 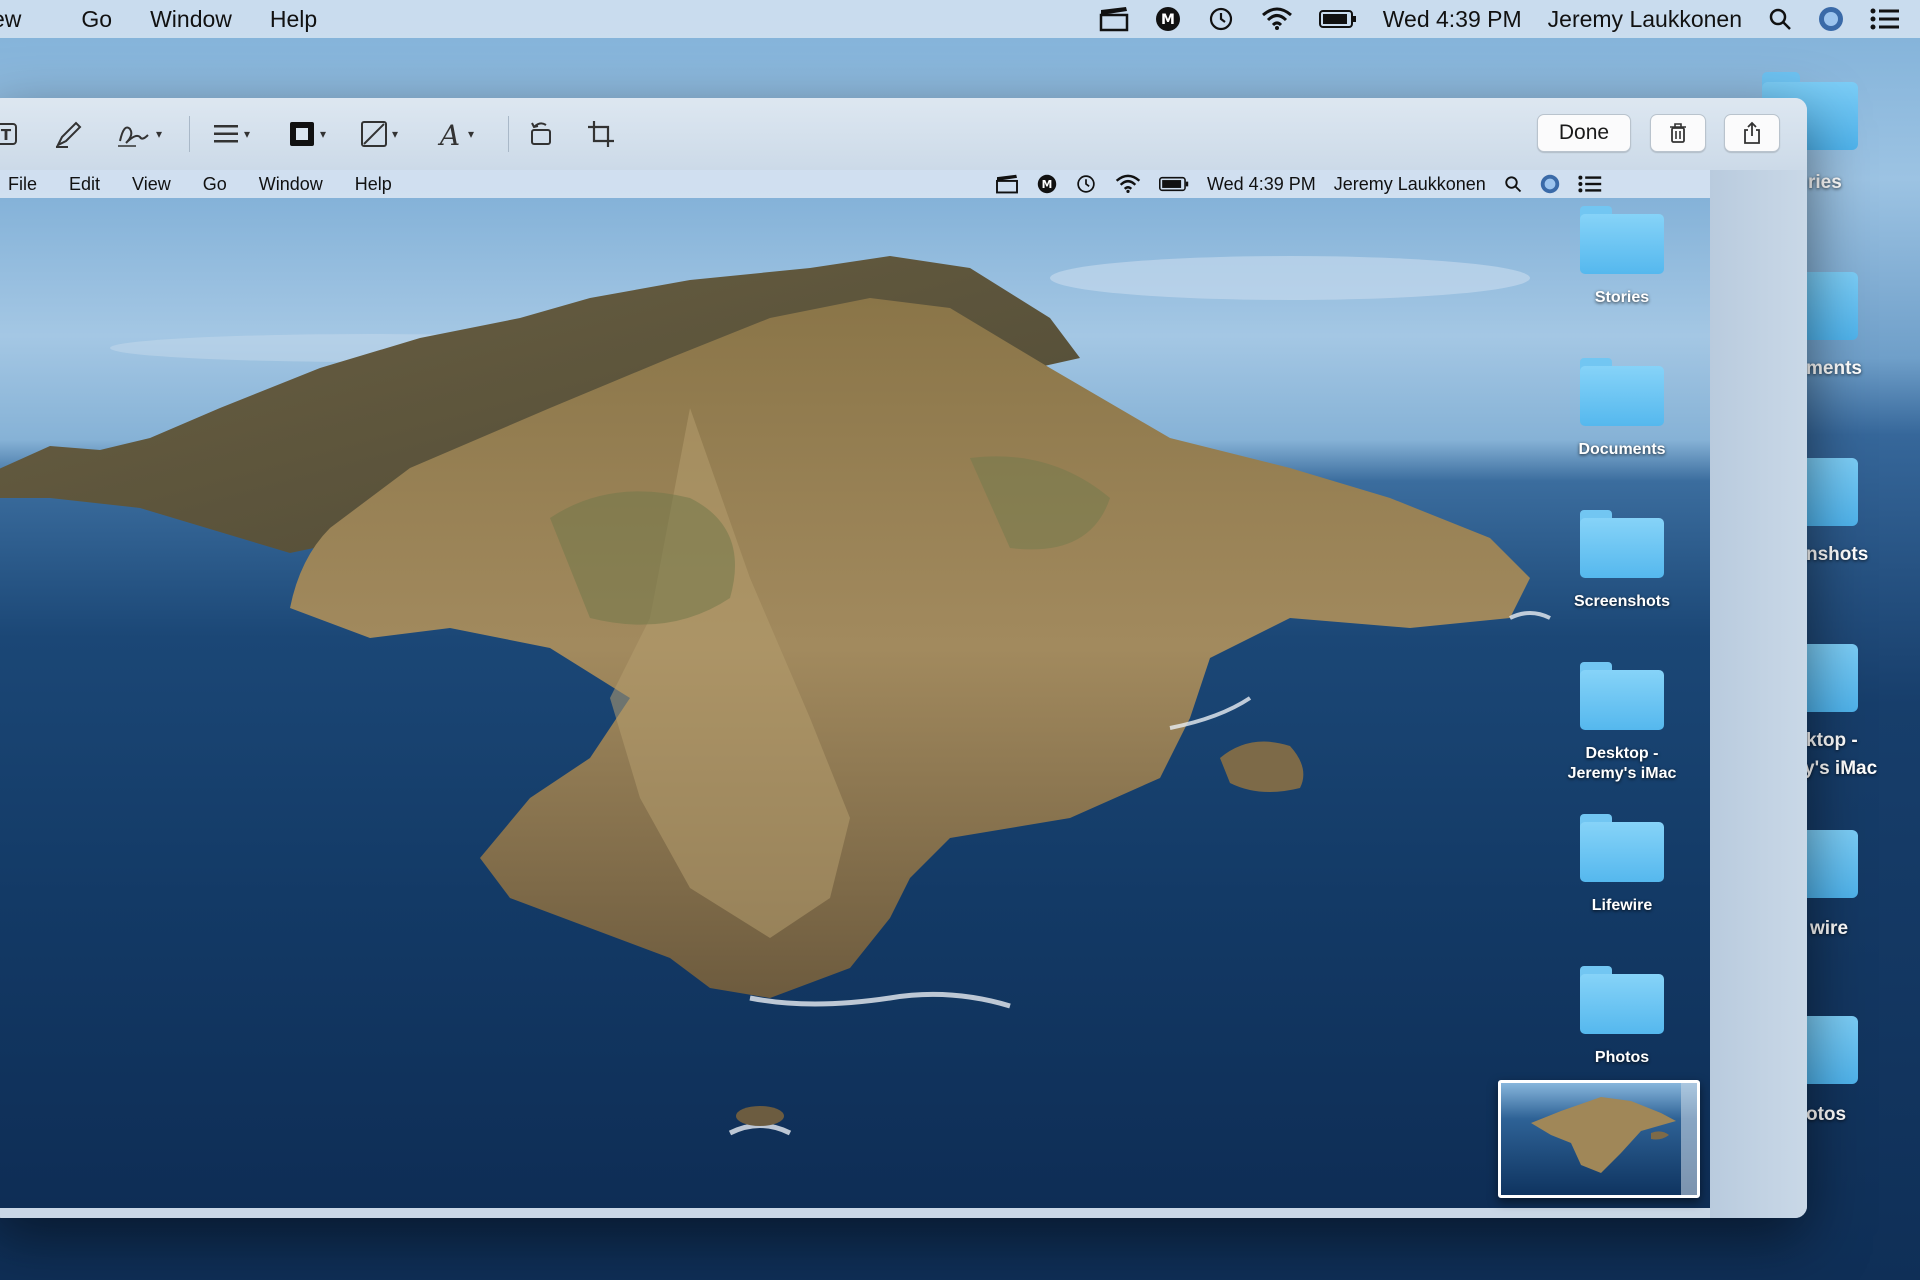 I want to click on outer-folder-label: otos, so click(x=1826, y=1114).